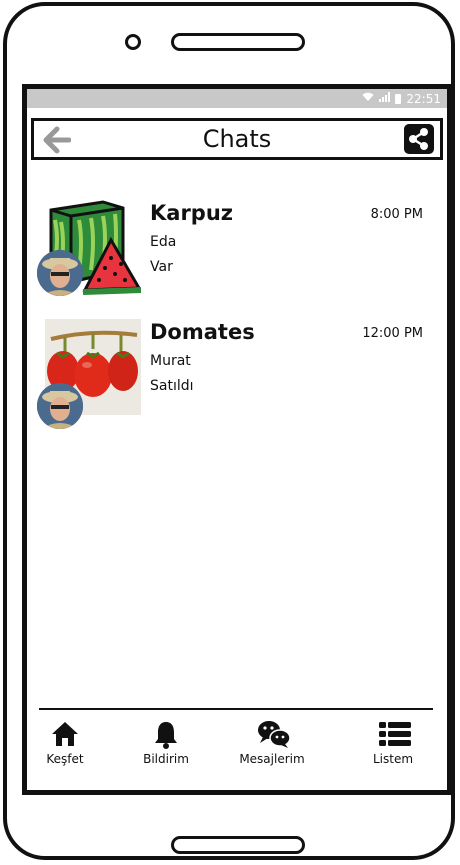  I want to click on bell-icon, so click(166, 734).